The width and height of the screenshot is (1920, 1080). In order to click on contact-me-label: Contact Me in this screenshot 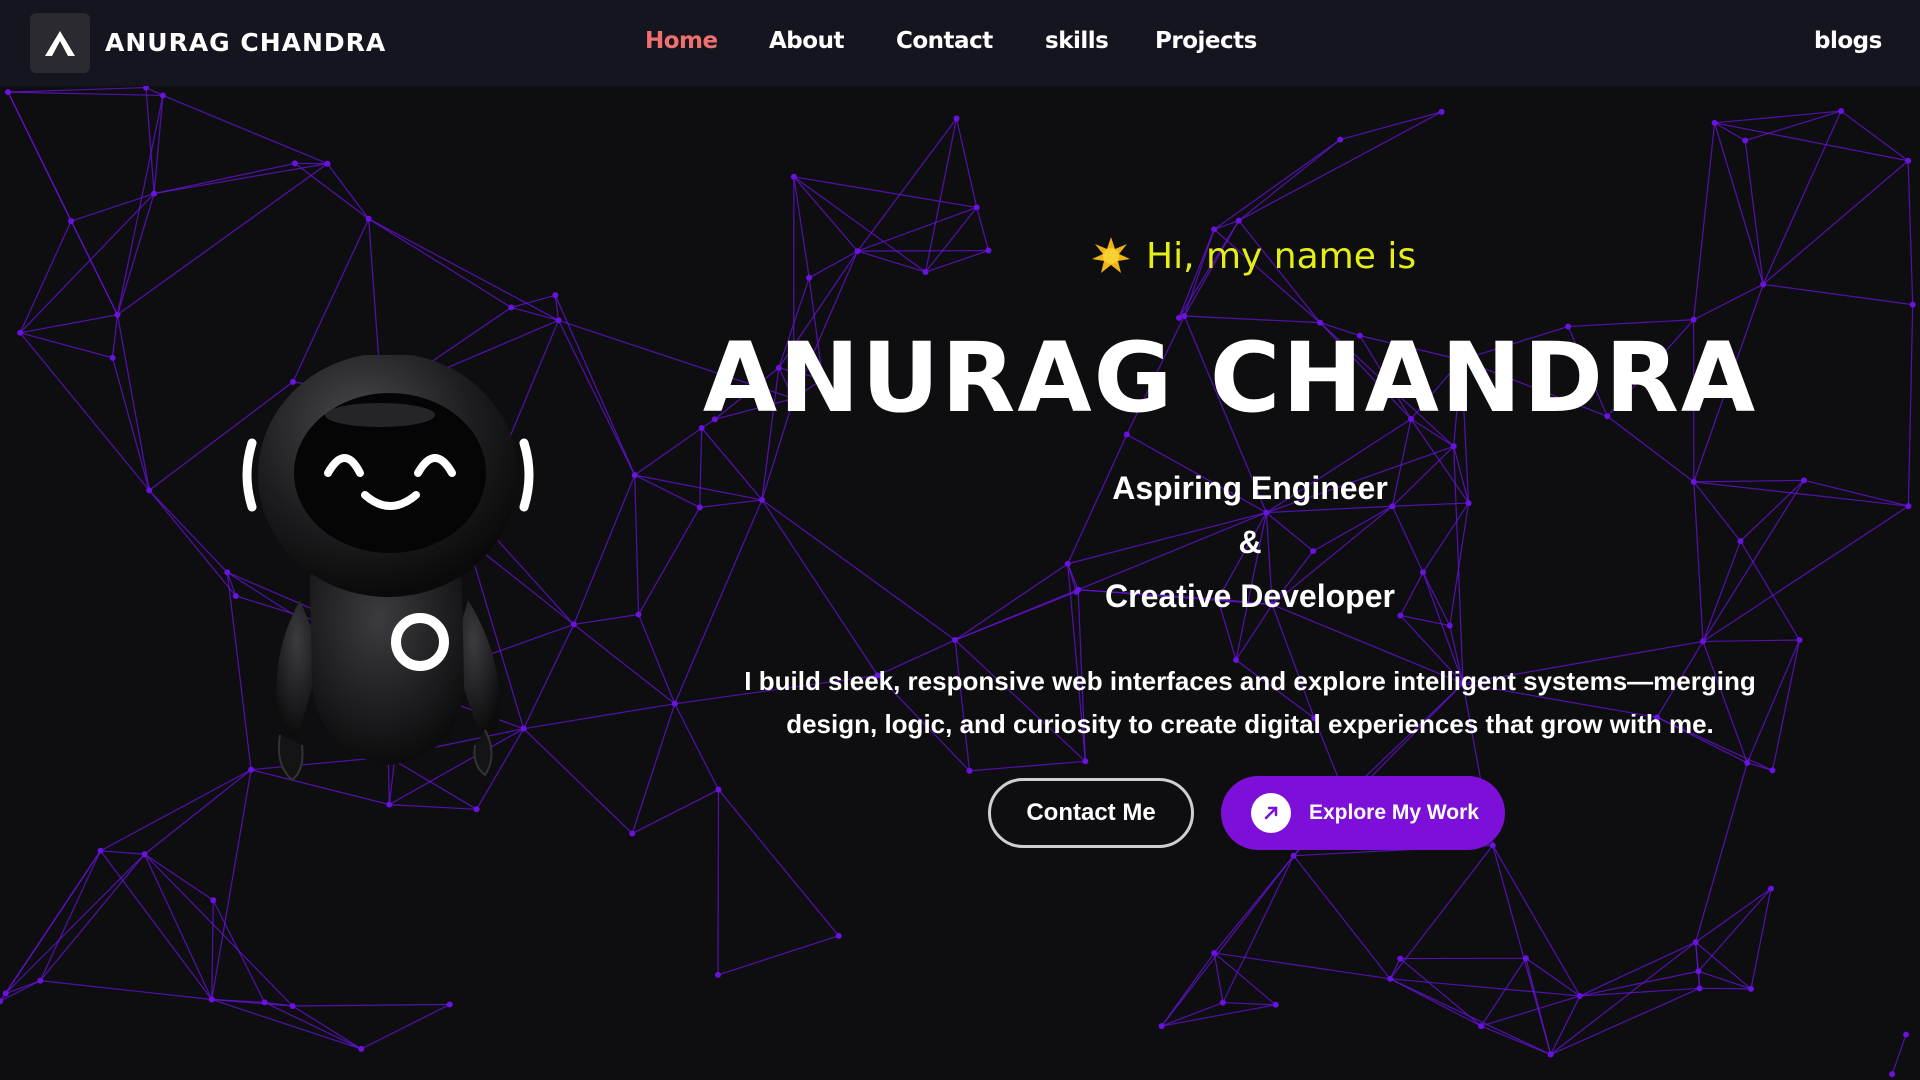, I will do `click(1091, 812)`.